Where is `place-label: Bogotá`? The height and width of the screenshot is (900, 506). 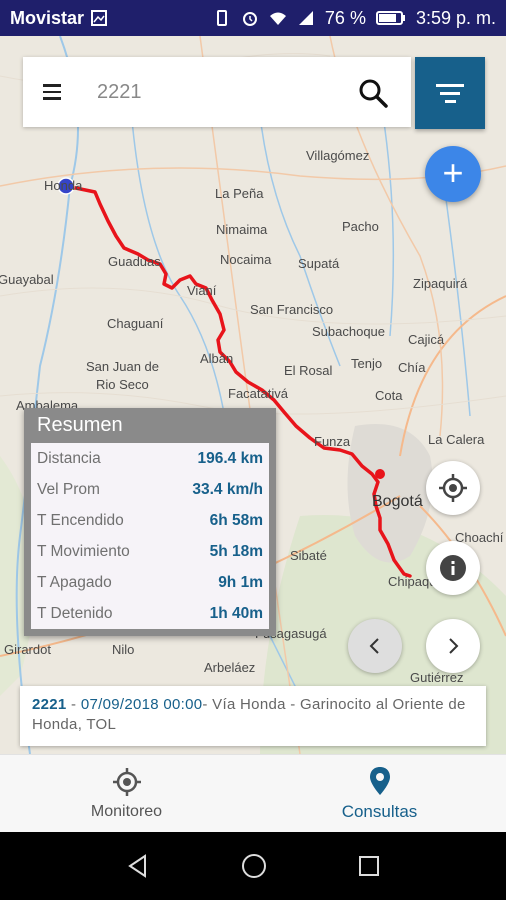
place-label: Bogotá is located at coordinates (397, 501).